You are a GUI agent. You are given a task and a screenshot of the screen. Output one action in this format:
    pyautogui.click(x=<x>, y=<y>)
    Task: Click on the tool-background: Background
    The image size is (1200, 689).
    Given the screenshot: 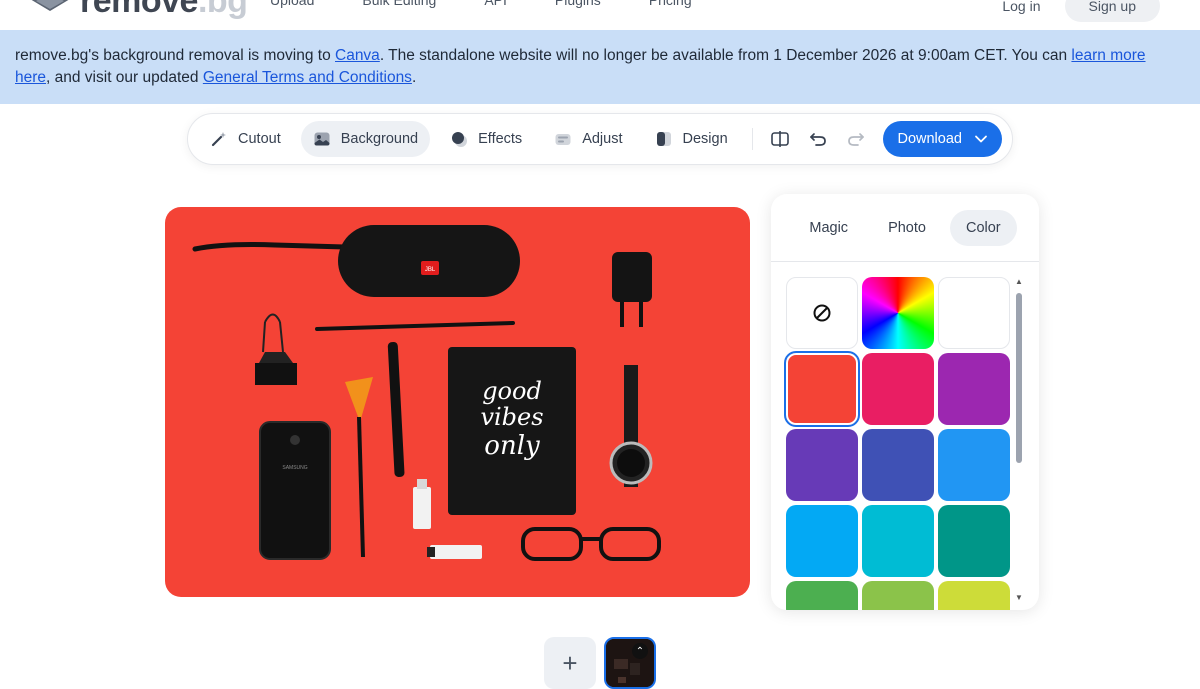 What is the action you would take?
    pyautogui.click(x=365, y=139)
    